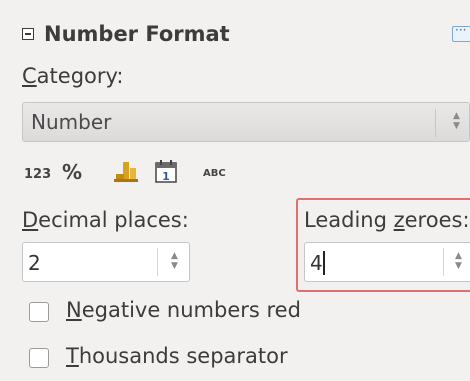 The height and width of the screenshot is (381, 470). Describe the element at coordinates (39, 312) in the screenshot. I see `negative-numbers-red-checkbox` at that location.